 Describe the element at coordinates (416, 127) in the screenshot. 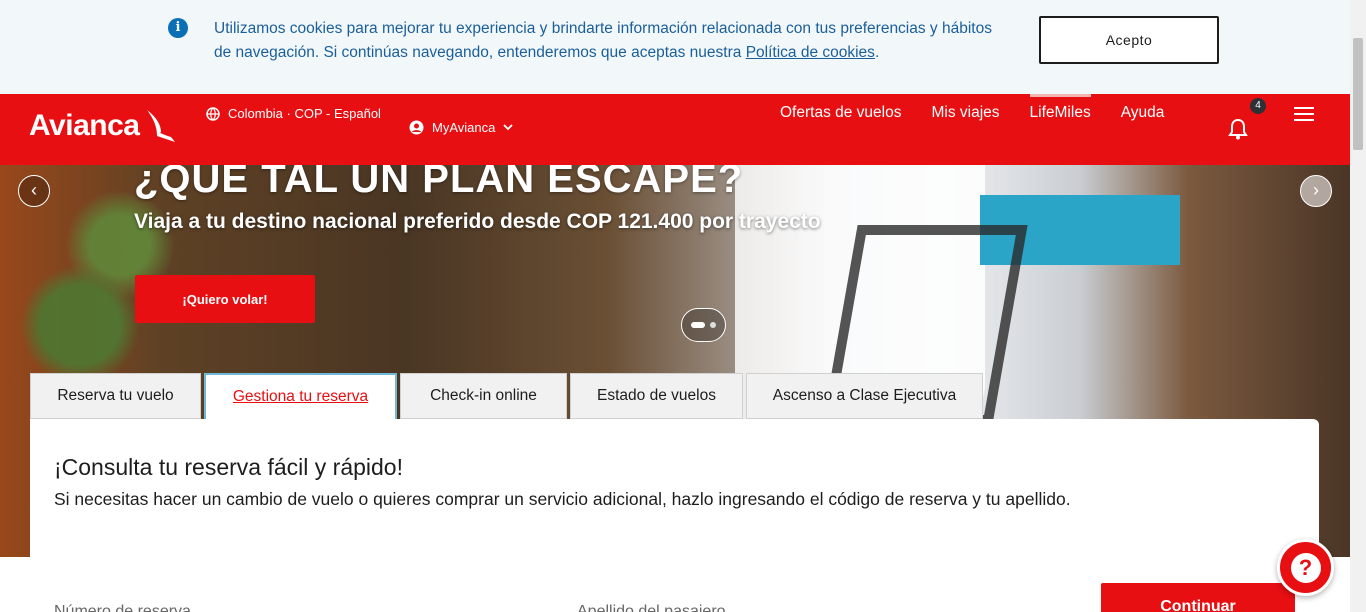

I see `user-icon` at that location.